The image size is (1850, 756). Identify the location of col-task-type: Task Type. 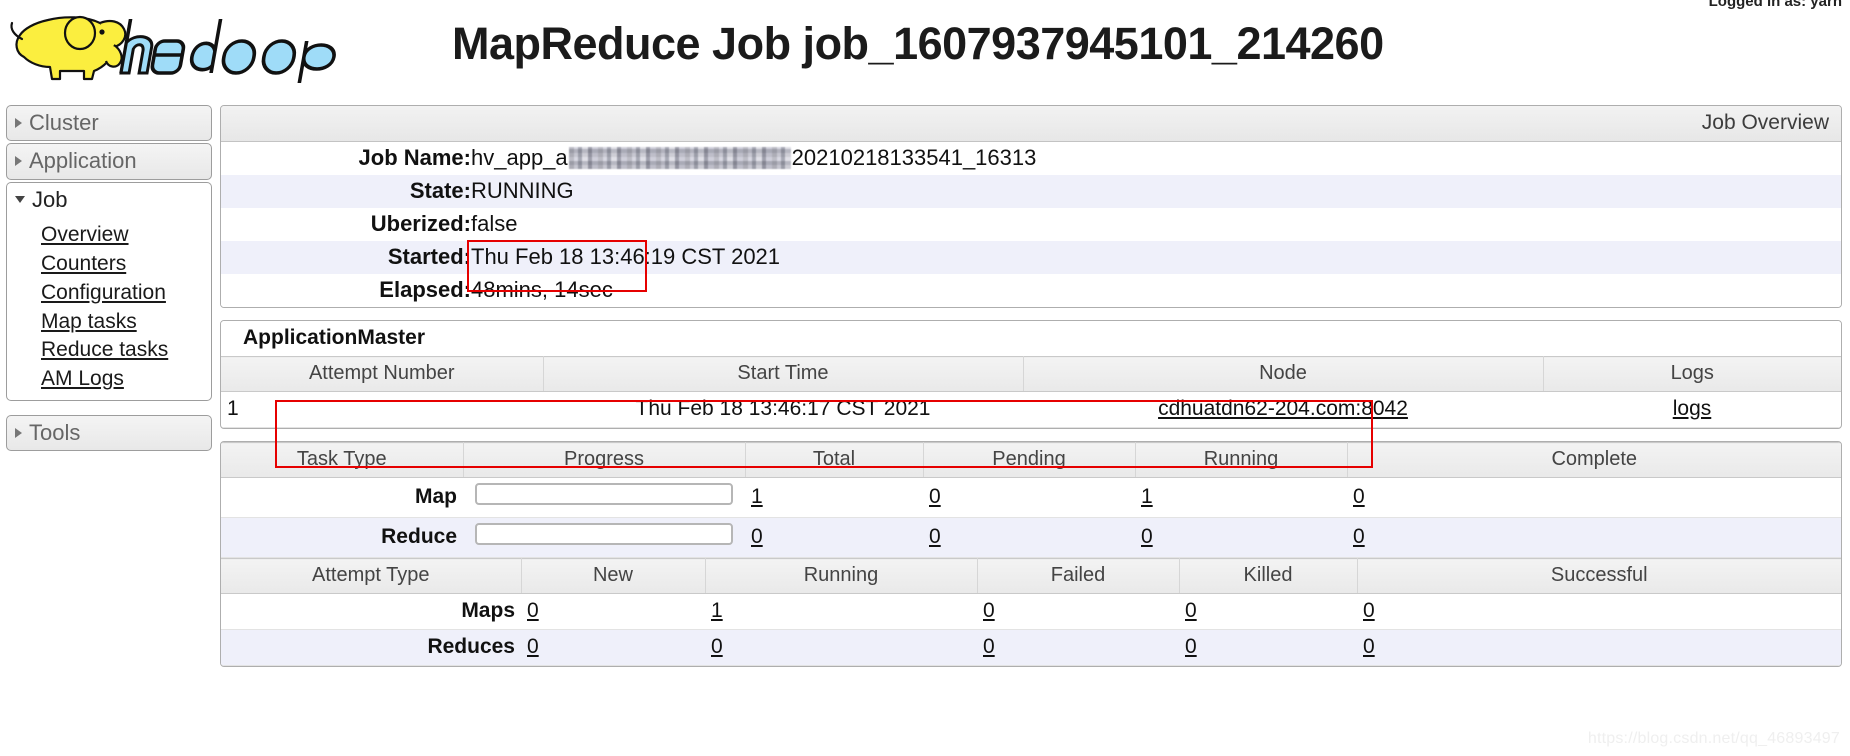
(342, 460).